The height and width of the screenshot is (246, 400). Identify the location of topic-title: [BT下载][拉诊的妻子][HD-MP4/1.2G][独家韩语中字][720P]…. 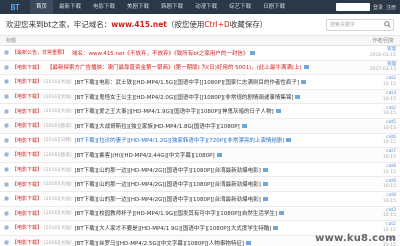
(180, 140).